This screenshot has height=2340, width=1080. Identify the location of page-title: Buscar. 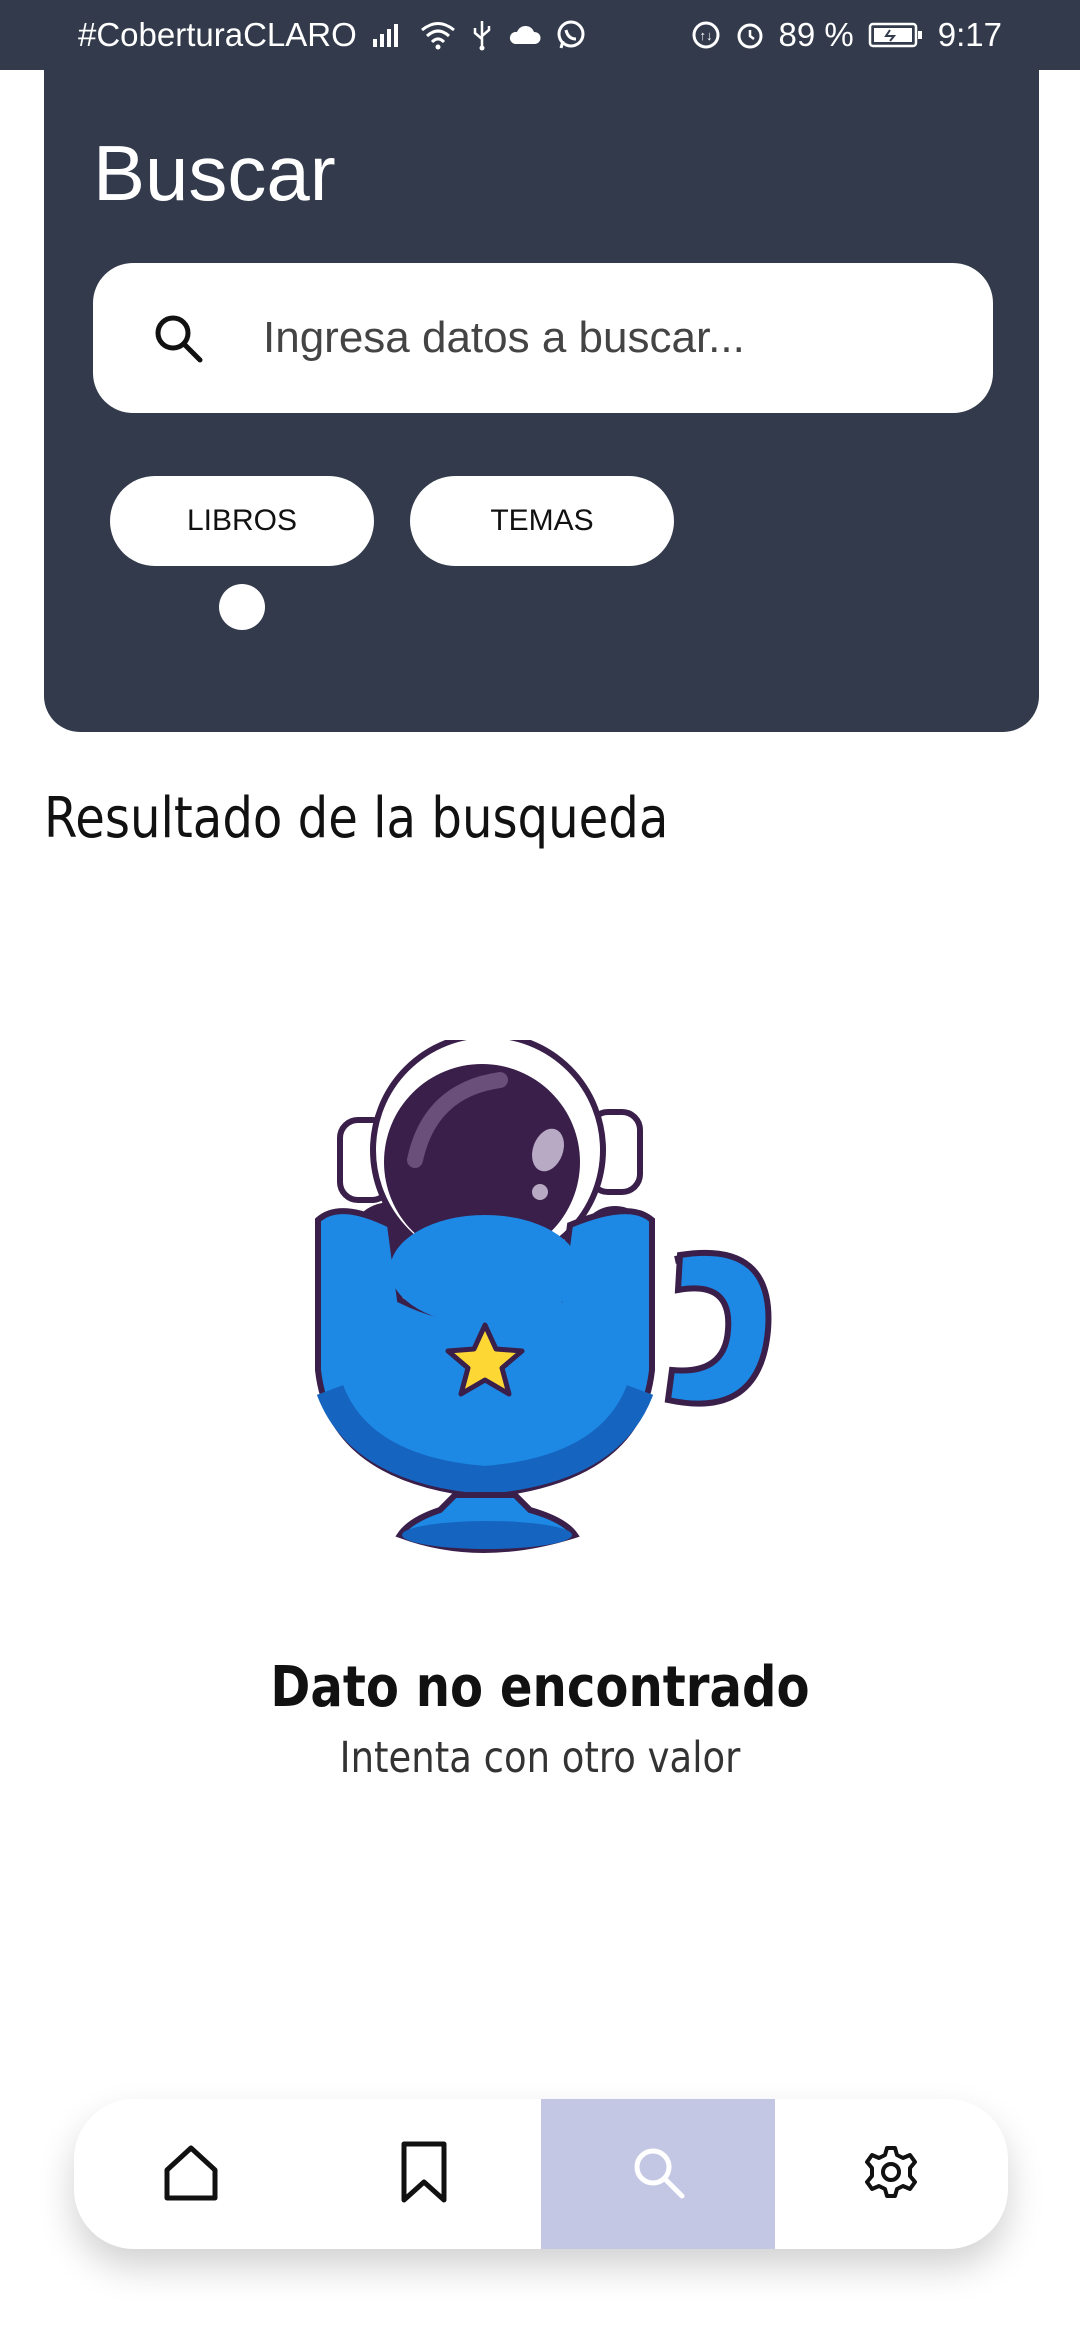
(214, 173).